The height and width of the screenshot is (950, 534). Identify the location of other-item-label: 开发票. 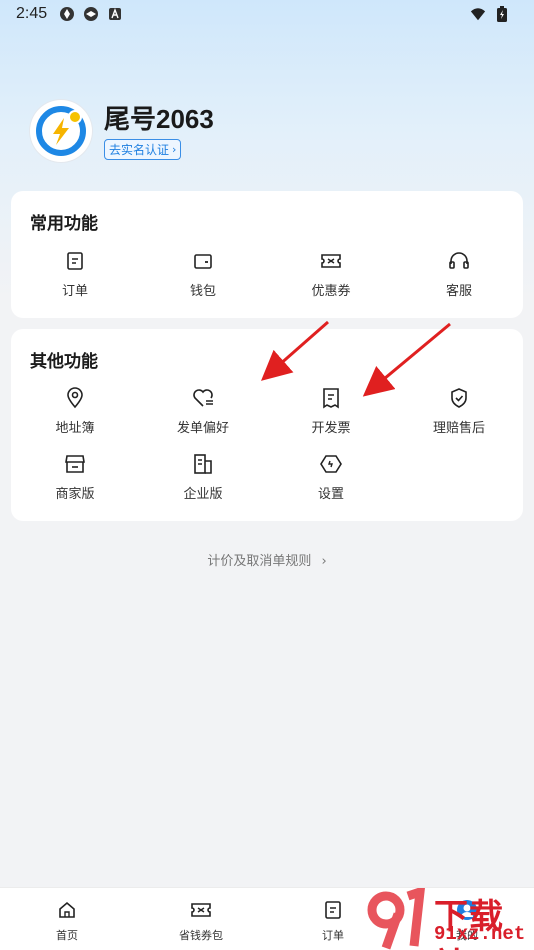
(331, 428).